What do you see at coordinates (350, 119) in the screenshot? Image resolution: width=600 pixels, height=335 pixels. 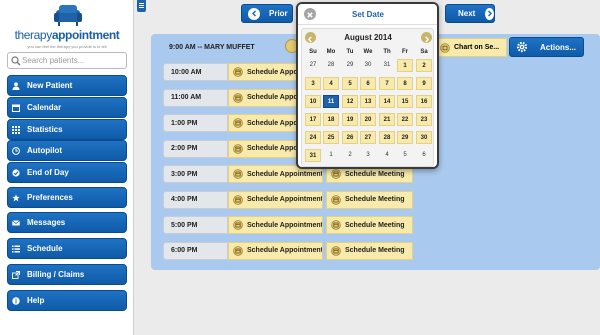 I see `calendar-day: 19` at bounding box center [350, 119].